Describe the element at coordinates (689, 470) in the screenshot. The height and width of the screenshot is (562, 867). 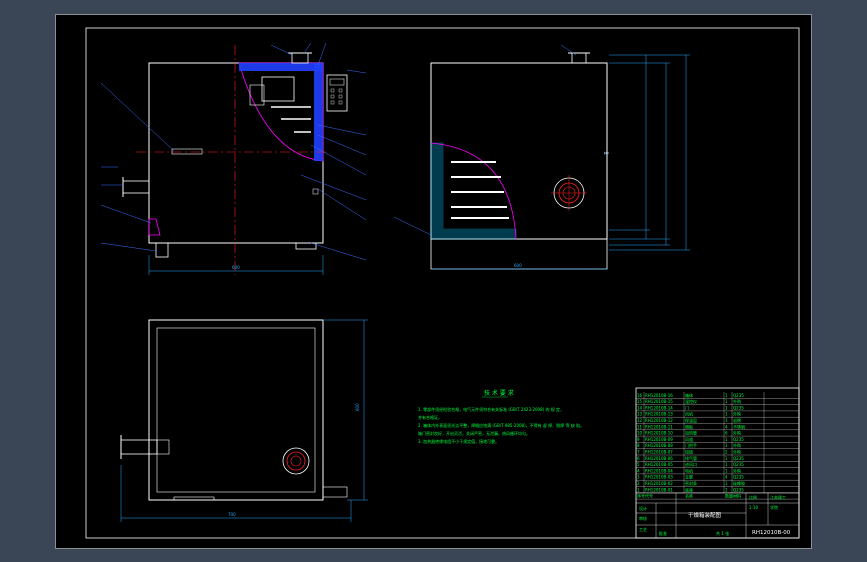
I see `parts-cell-name: 电机` at that location.